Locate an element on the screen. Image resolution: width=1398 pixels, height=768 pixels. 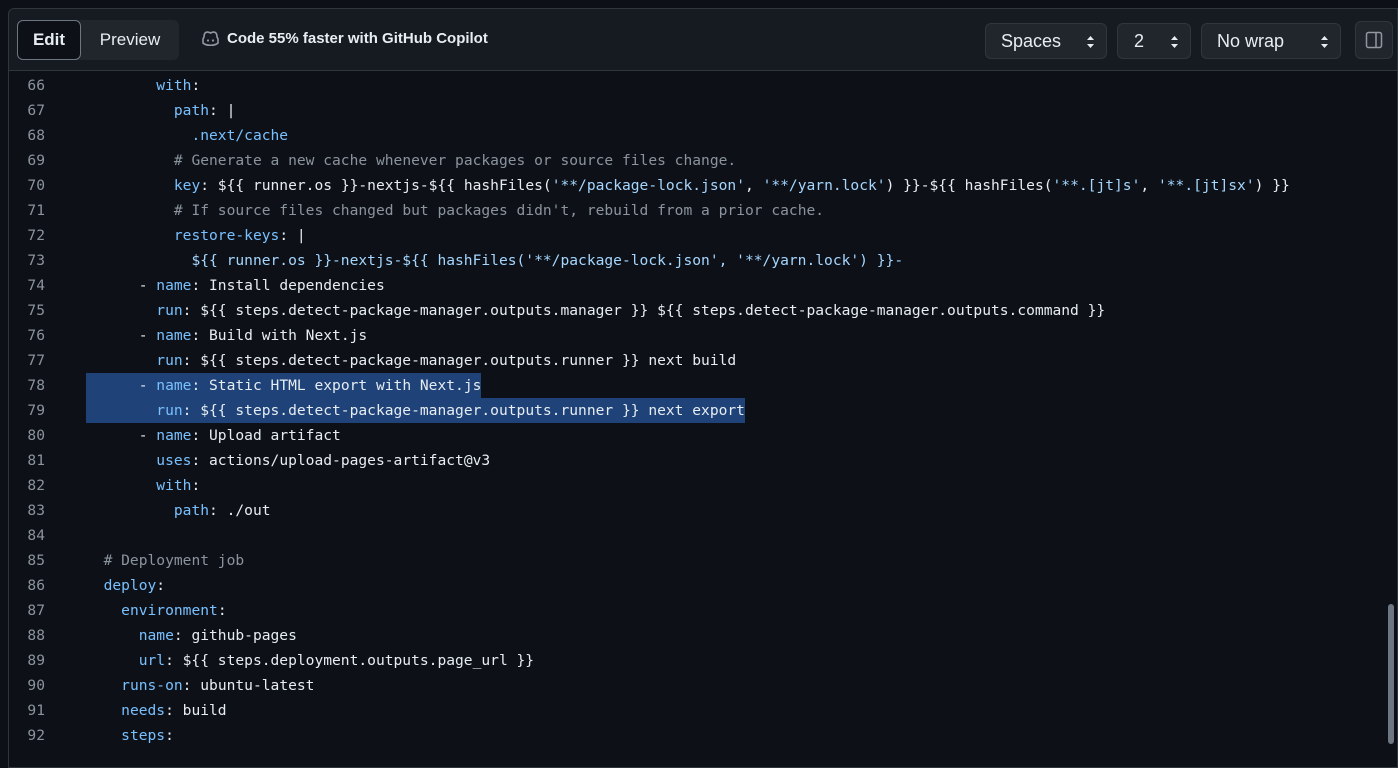
toggle-sidebar-button is located at coordinates (1374, 40).